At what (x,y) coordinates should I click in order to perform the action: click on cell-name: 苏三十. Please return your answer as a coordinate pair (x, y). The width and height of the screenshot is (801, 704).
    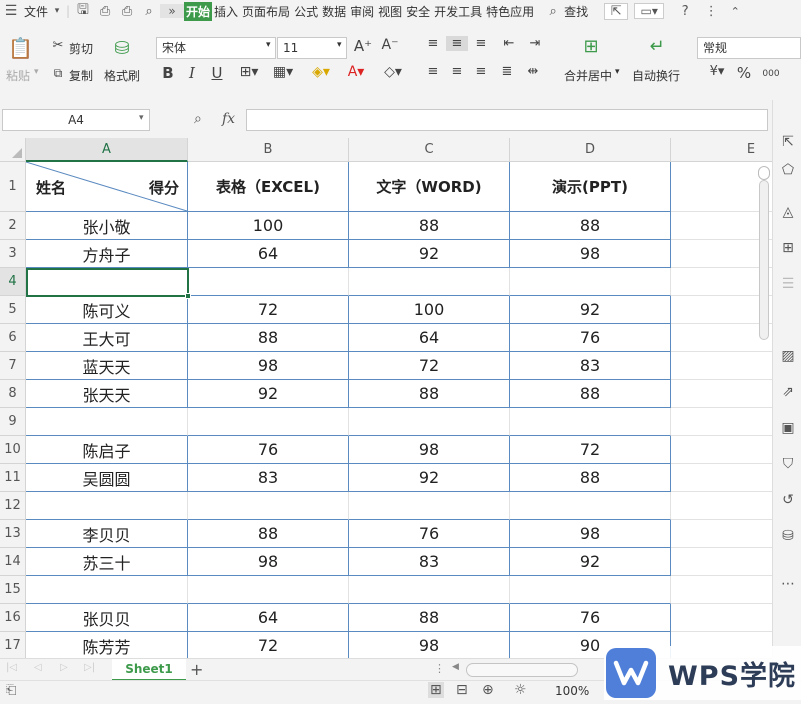
    Looking at the image, I should click on (107, 562).